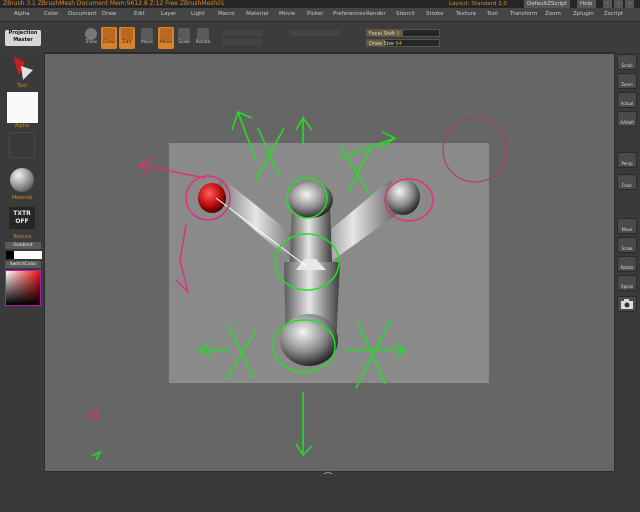  Describe the element at coordinates (627, 84) in the screenshot. I see `zoom-label: Zoom` at that location.